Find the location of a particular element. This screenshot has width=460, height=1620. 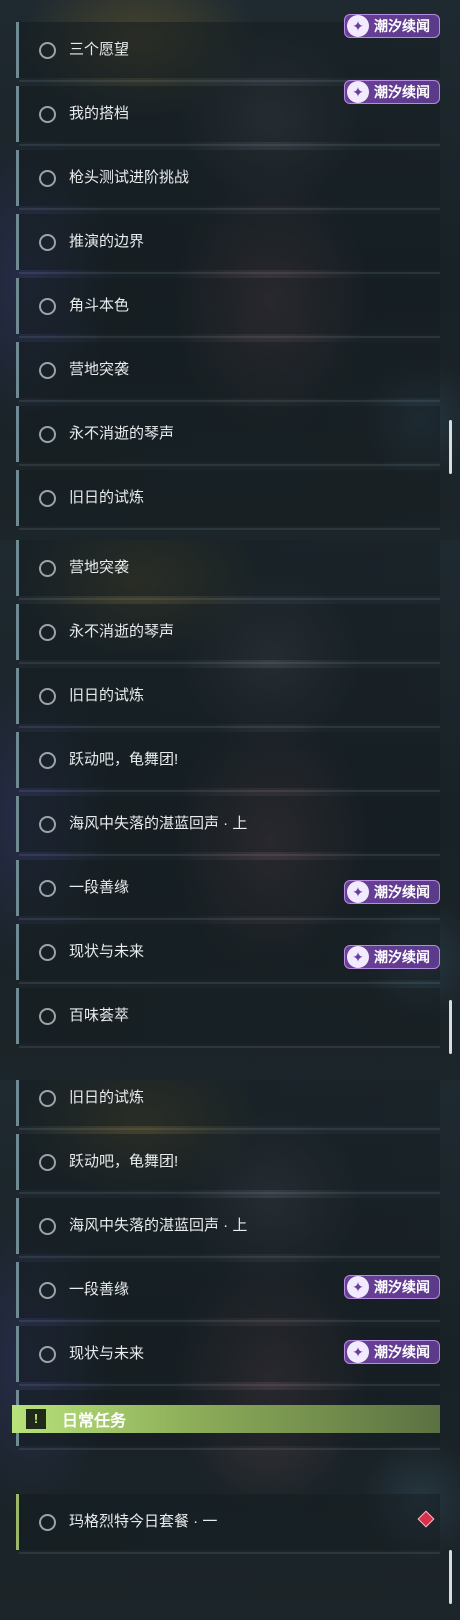

quest-item-label: 枪头测试进阶挑战 is located at coordinates (129, 177).